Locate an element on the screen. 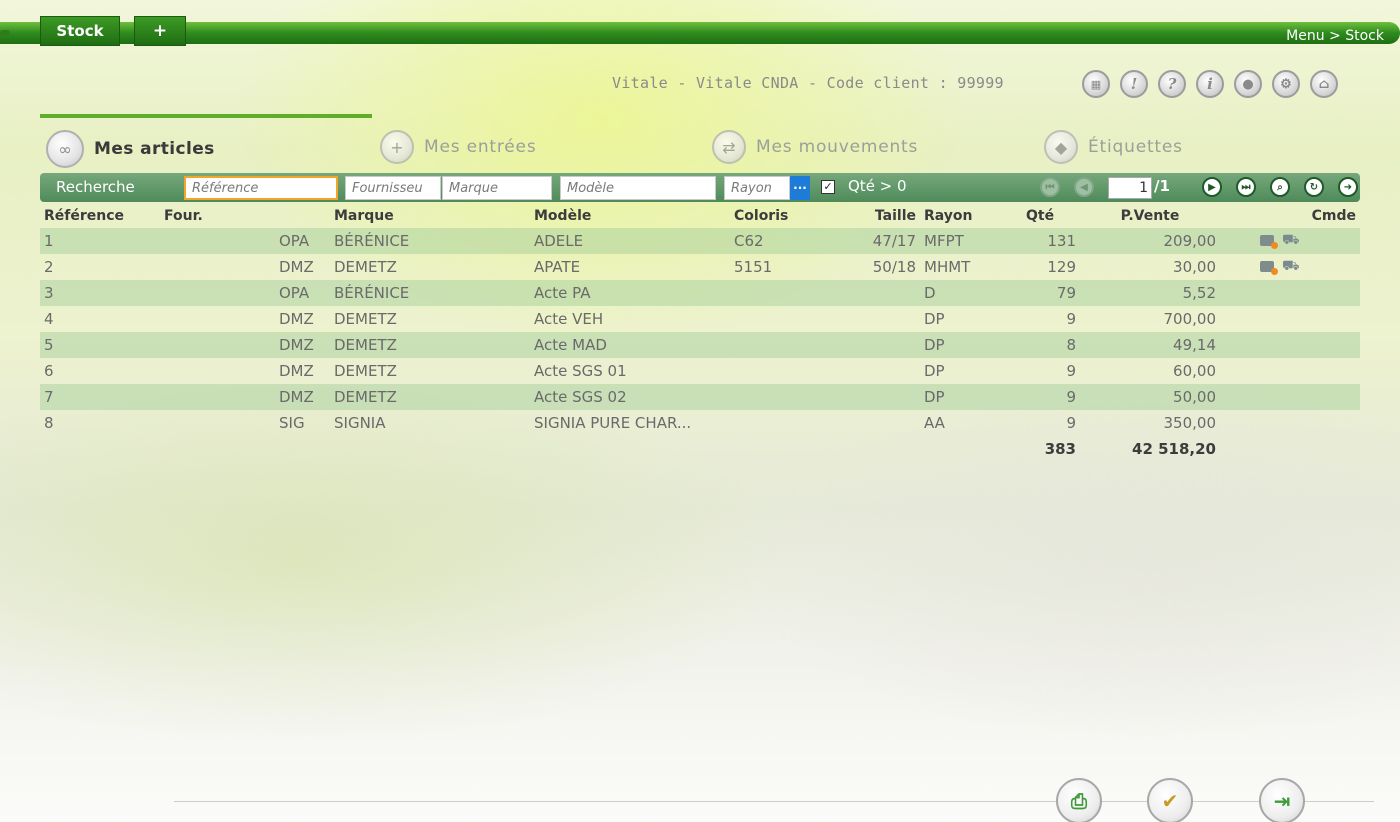 The image size is (1400, 822). calendar-icon: ▦ is located at coordinates (1096, 84).